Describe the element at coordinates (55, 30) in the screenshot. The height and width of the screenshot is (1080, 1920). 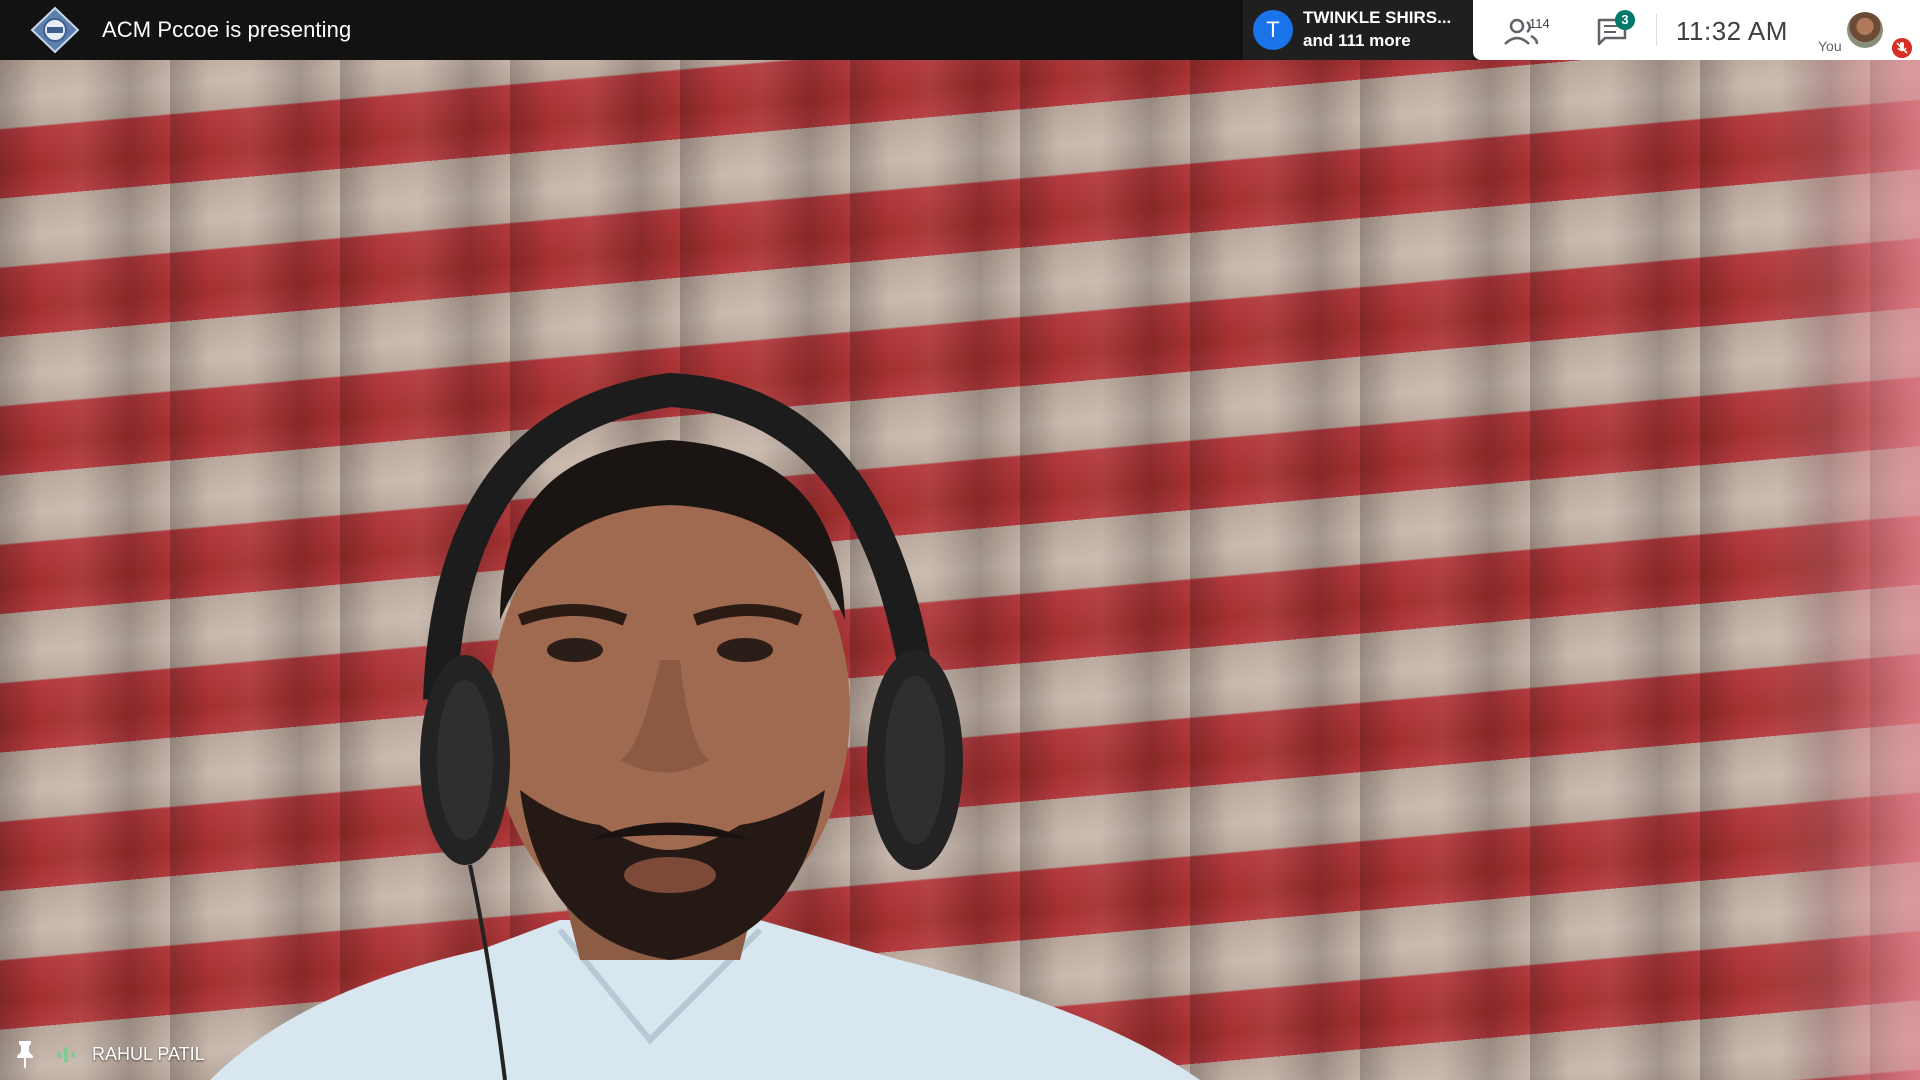
I see `acm-logo-icon` at that location.